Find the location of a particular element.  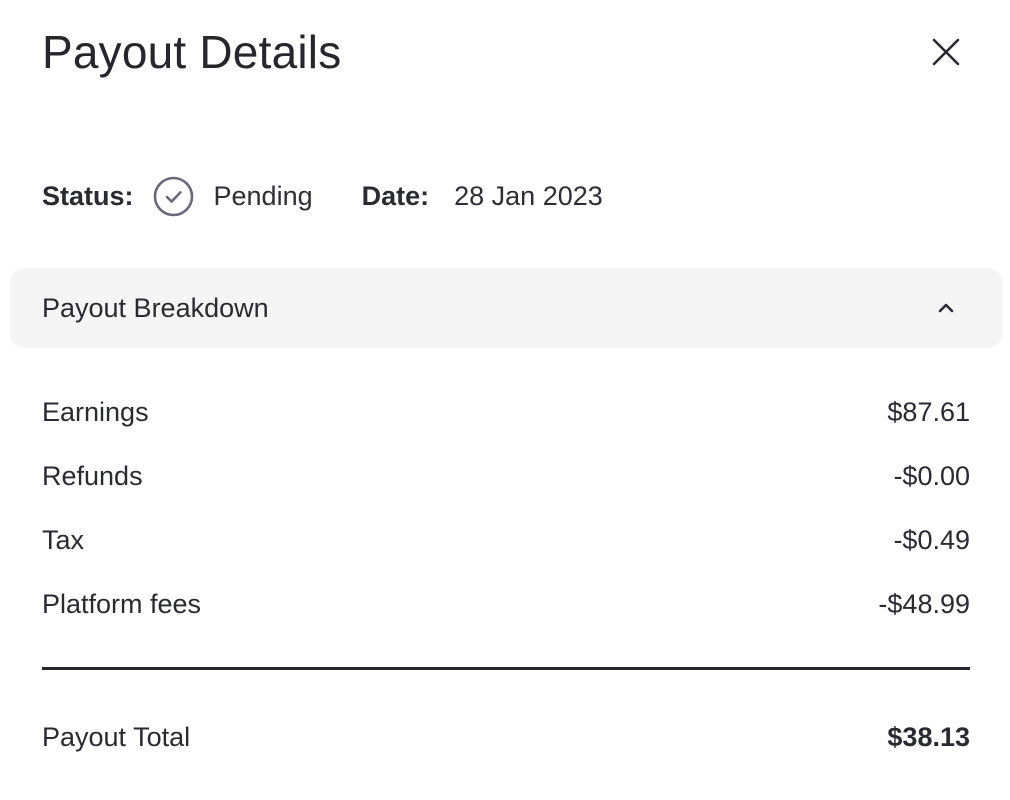

close-button is located at coordinates (946, 52).